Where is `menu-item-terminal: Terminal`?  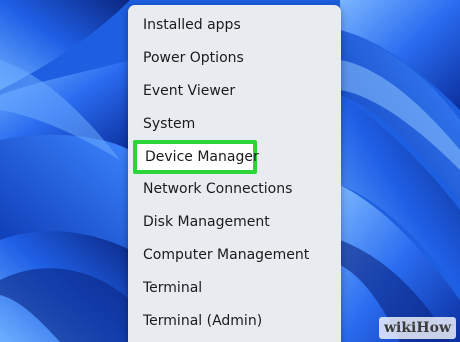
menu-item-terminal: Terminal is located at coordinates (234, 288).